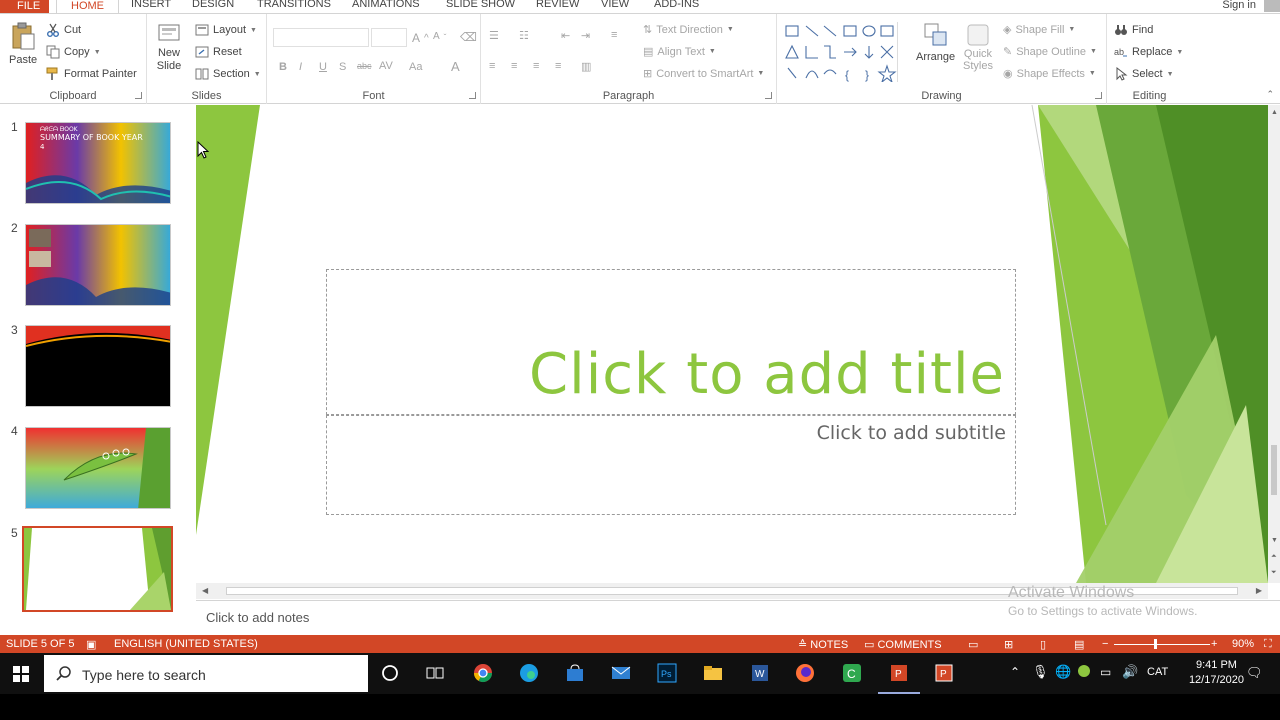 This screenshot has width=1280, height=720. What do you see at coordinates (1274, 557) in the screenshot?
I see `previous-slide-icon: ⏶` at bounding box center [1274, 557].